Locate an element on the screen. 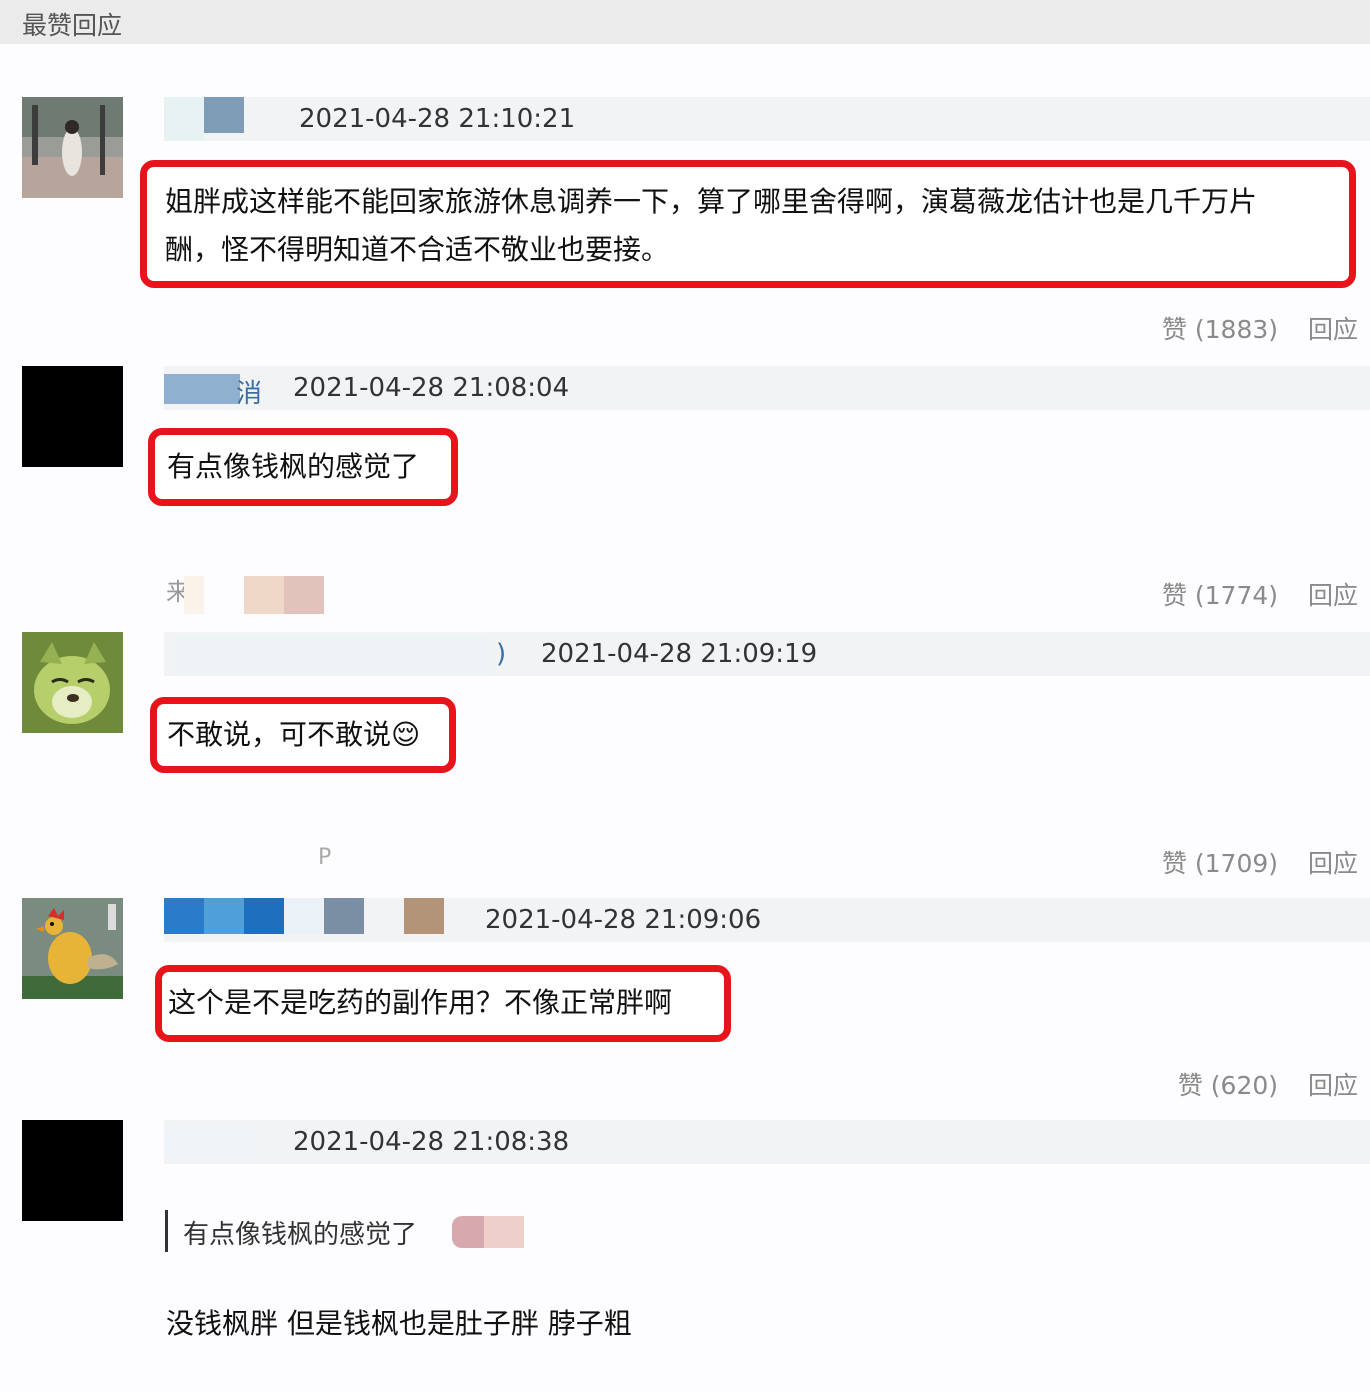 Image resolution: width=1370 pixels, height=1392 pixels. comment-text: 酬，怪不得明知道不合适不敬业也要接。 is located at coordinates (417, 249).